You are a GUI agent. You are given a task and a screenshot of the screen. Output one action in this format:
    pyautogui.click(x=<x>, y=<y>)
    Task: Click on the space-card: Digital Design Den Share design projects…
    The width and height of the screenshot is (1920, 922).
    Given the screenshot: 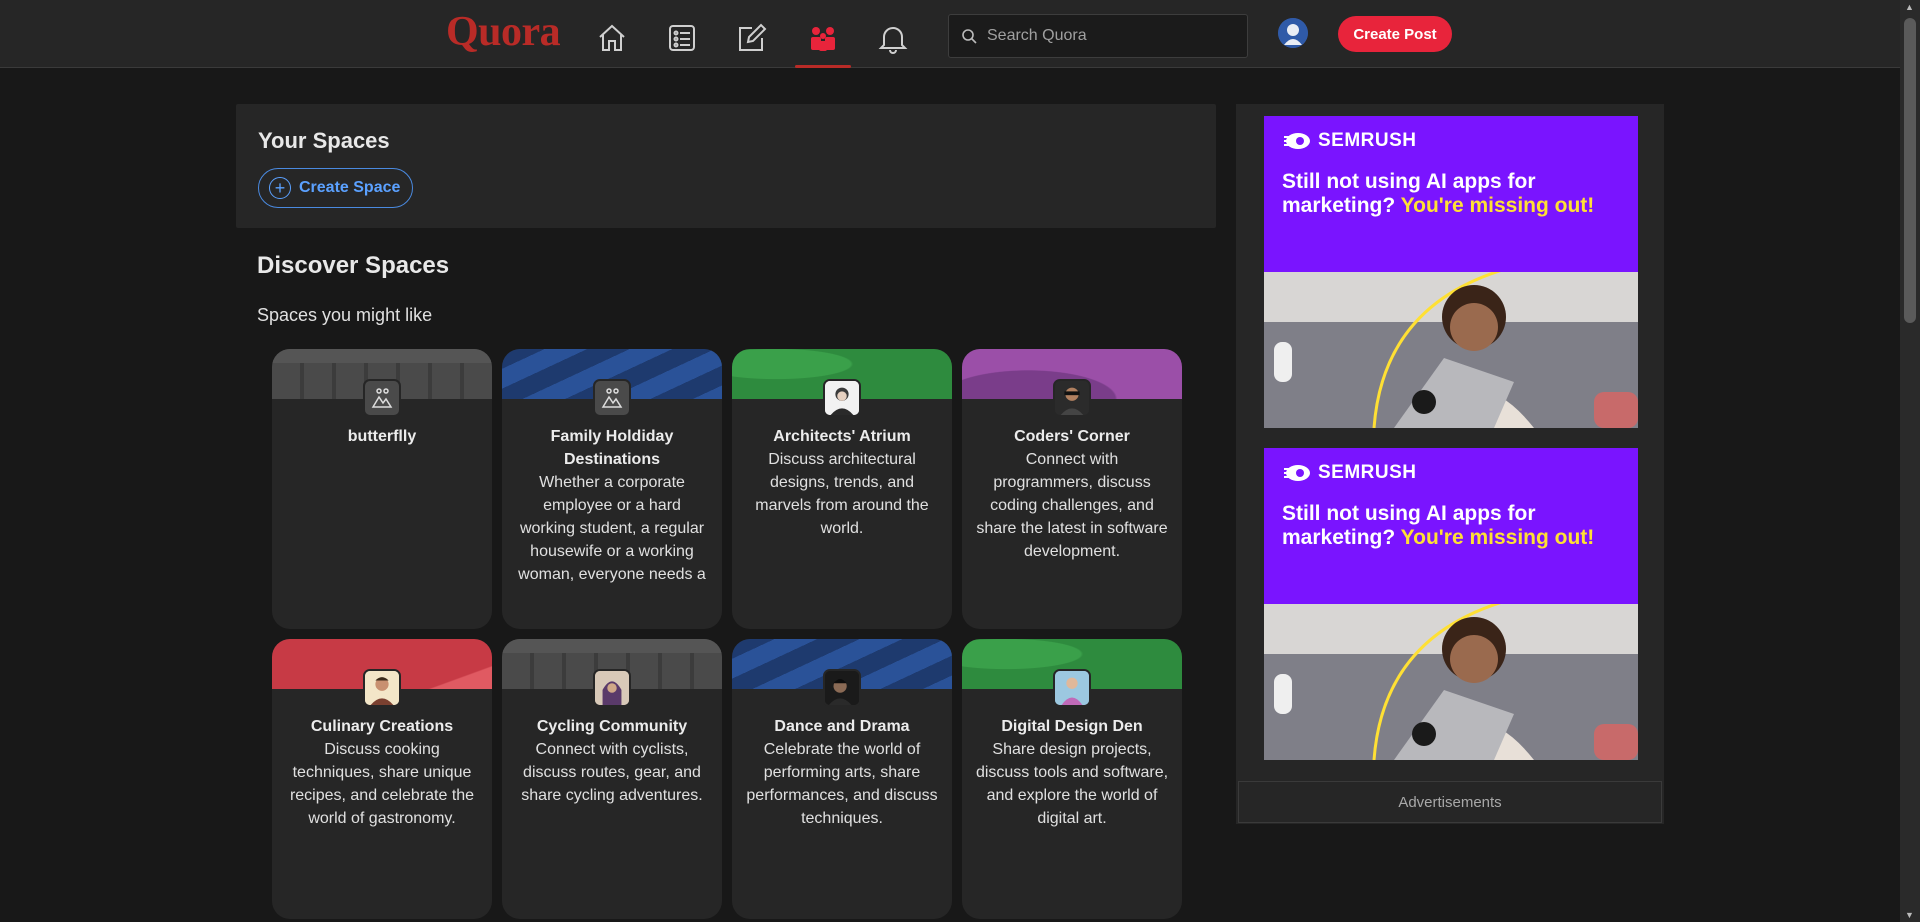 What is the action you would take?
    pyautogui.click(x=1072, y=779)
    